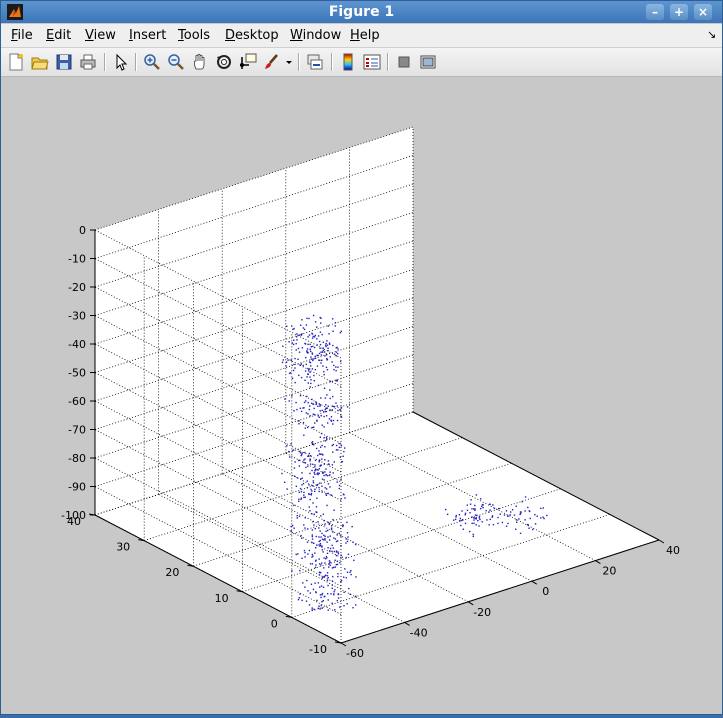 The width and height of the screenshot is (723, 718). What do you see at coordinates (315, 62) in the screenshot?
I see `link-plot-icon` at bounding box center [315, 62].